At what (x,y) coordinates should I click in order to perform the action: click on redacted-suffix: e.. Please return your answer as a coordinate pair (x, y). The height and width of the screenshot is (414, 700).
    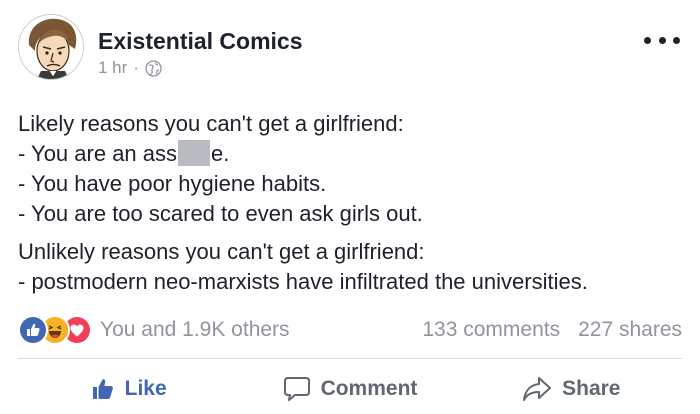
    Looking at the image, I should click on (220, 153).